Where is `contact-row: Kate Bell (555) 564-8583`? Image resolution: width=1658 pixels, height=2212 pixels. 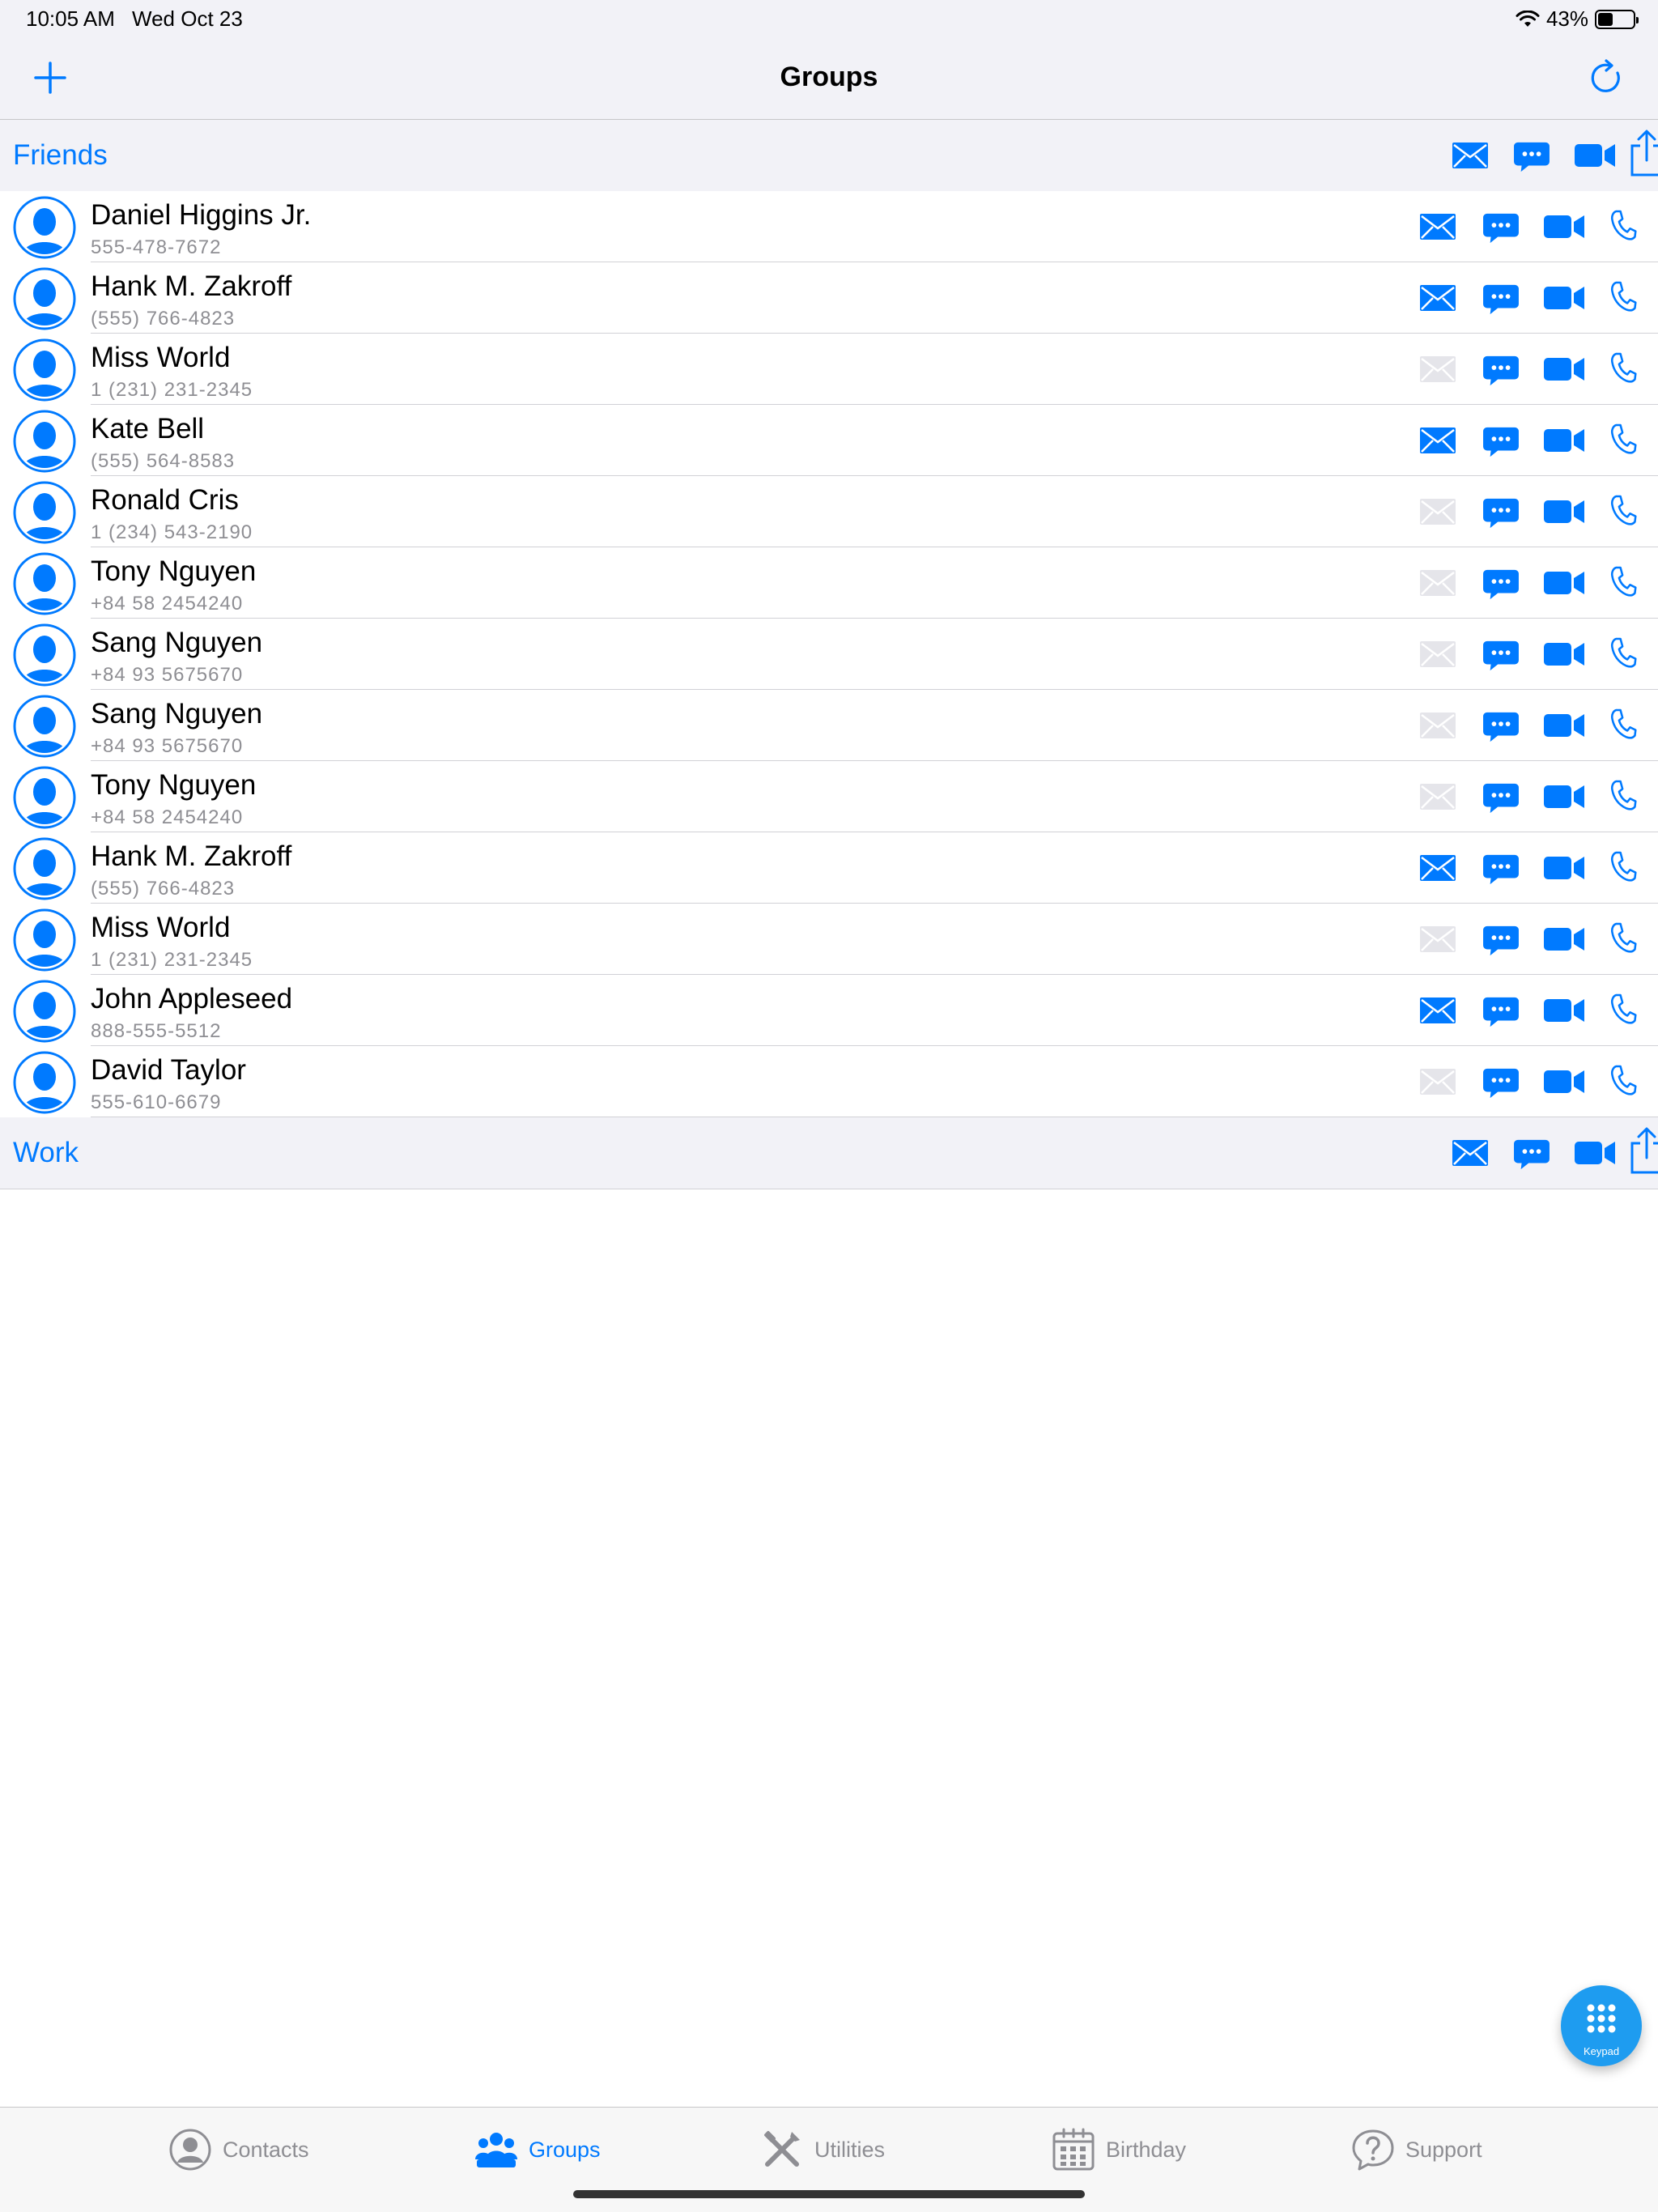 contact-row: Kate Bell (555) 564-8583 is located at coordinates (829, 441).